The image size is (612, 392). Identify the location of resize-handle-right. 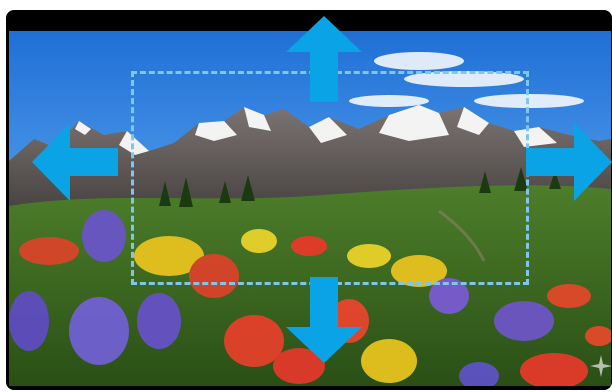
(569, 162).